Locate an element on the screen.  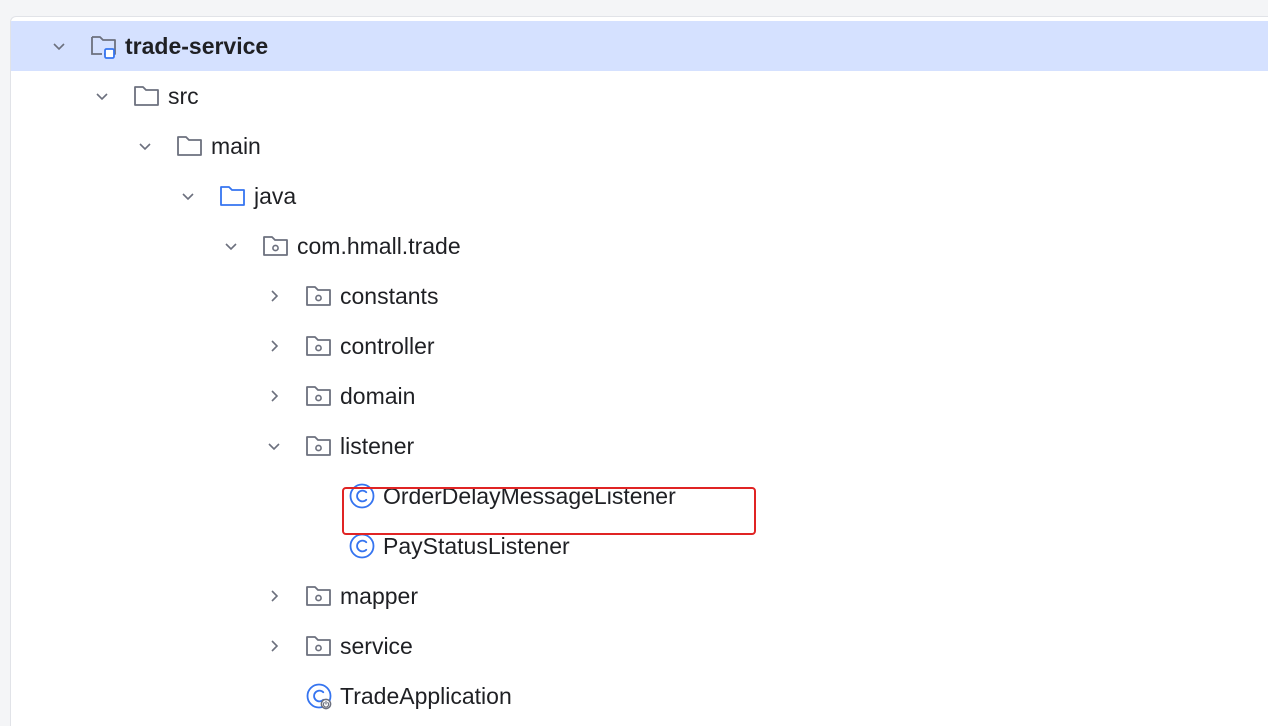
tree-node-label: main is located at coordinates (236, 146).